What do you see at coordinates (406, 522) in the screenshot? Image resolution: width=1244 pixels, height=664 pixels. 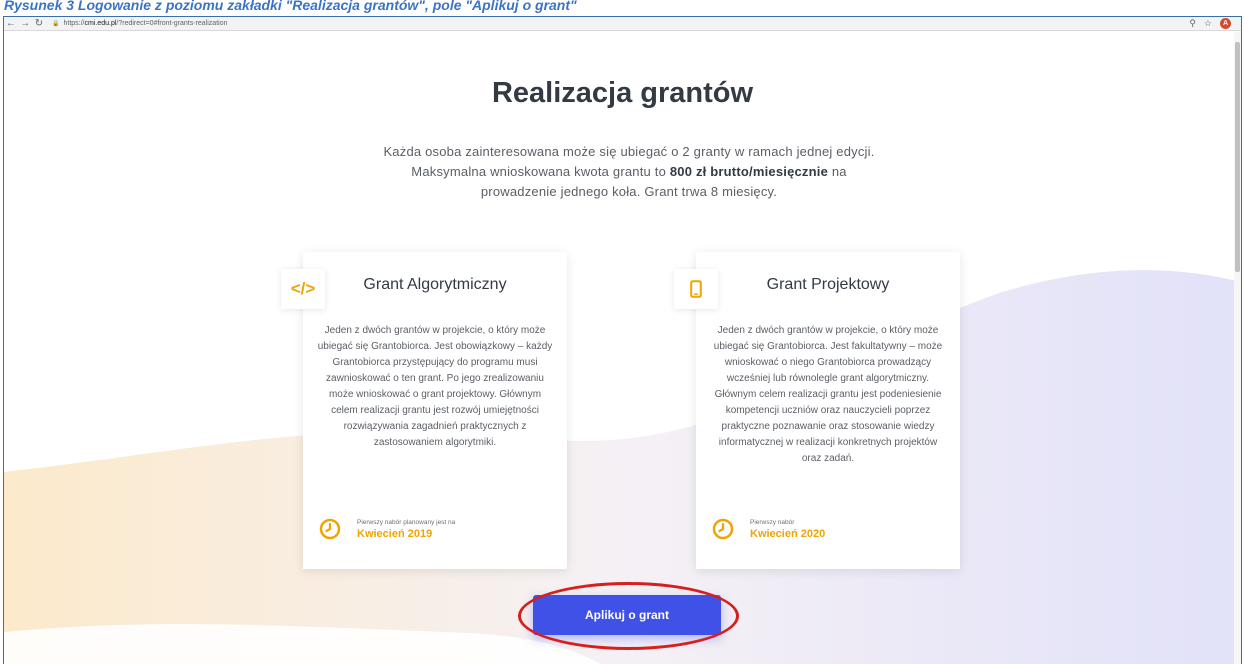 I see `recruitment-label: Pierwszy nabór planowany jest na` at bounding box center [406, 522].